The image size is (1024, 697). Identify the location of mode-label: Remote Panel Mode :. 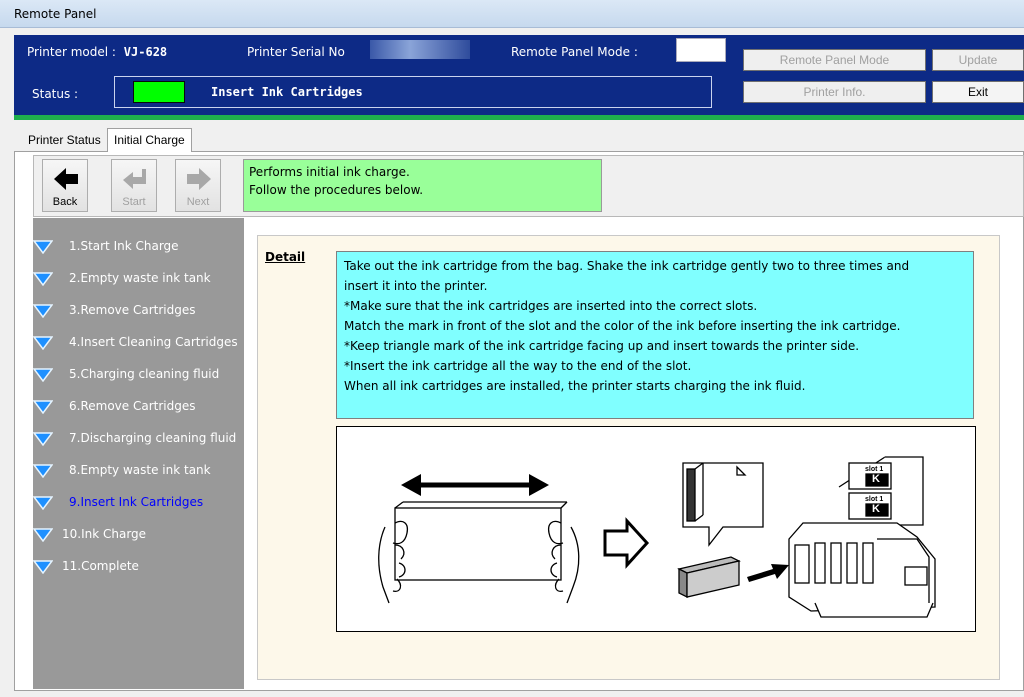
(574, 52).